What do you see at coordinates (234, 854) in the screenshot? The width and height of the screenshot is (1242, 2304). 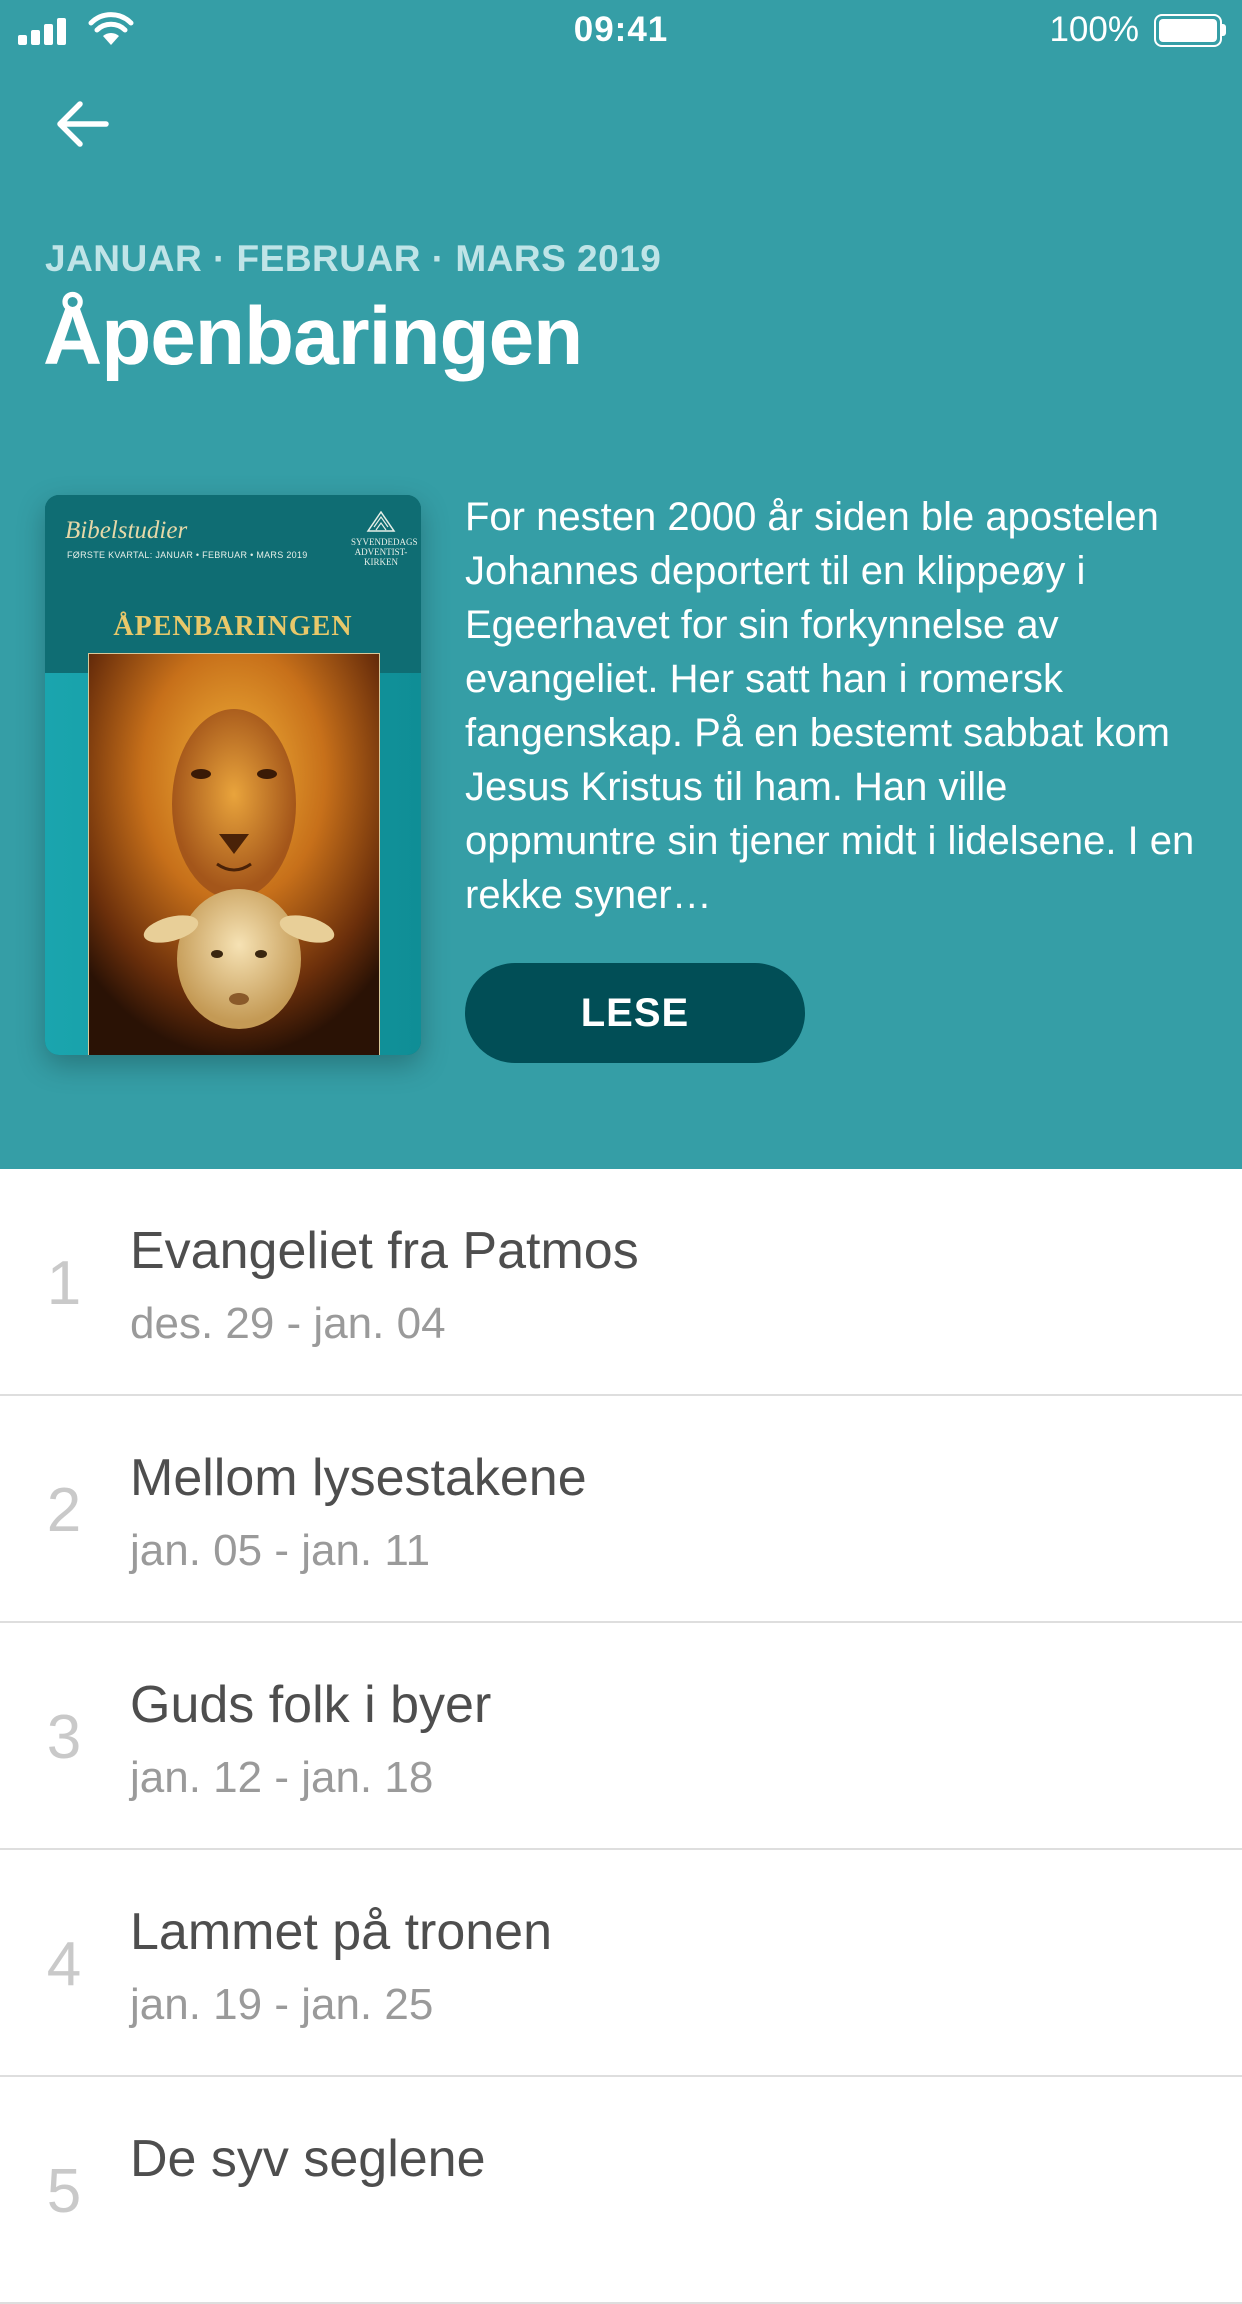 I see `lion-and-lamb-artwork` at bounding box center [234, 854].